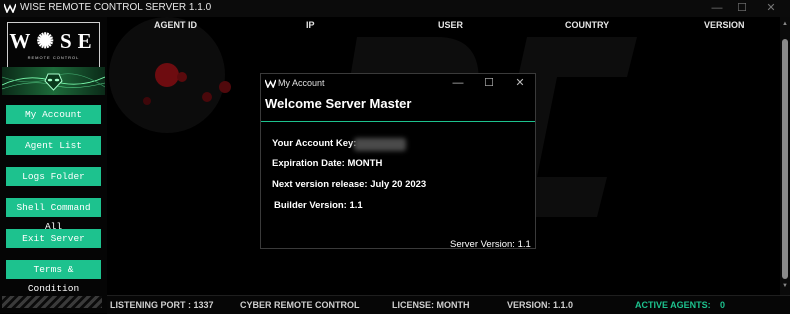  Describe the element at coordinates (349, 184) in the screenshot. I see `next-version-release: Next version release: July 20 2023` at that location.